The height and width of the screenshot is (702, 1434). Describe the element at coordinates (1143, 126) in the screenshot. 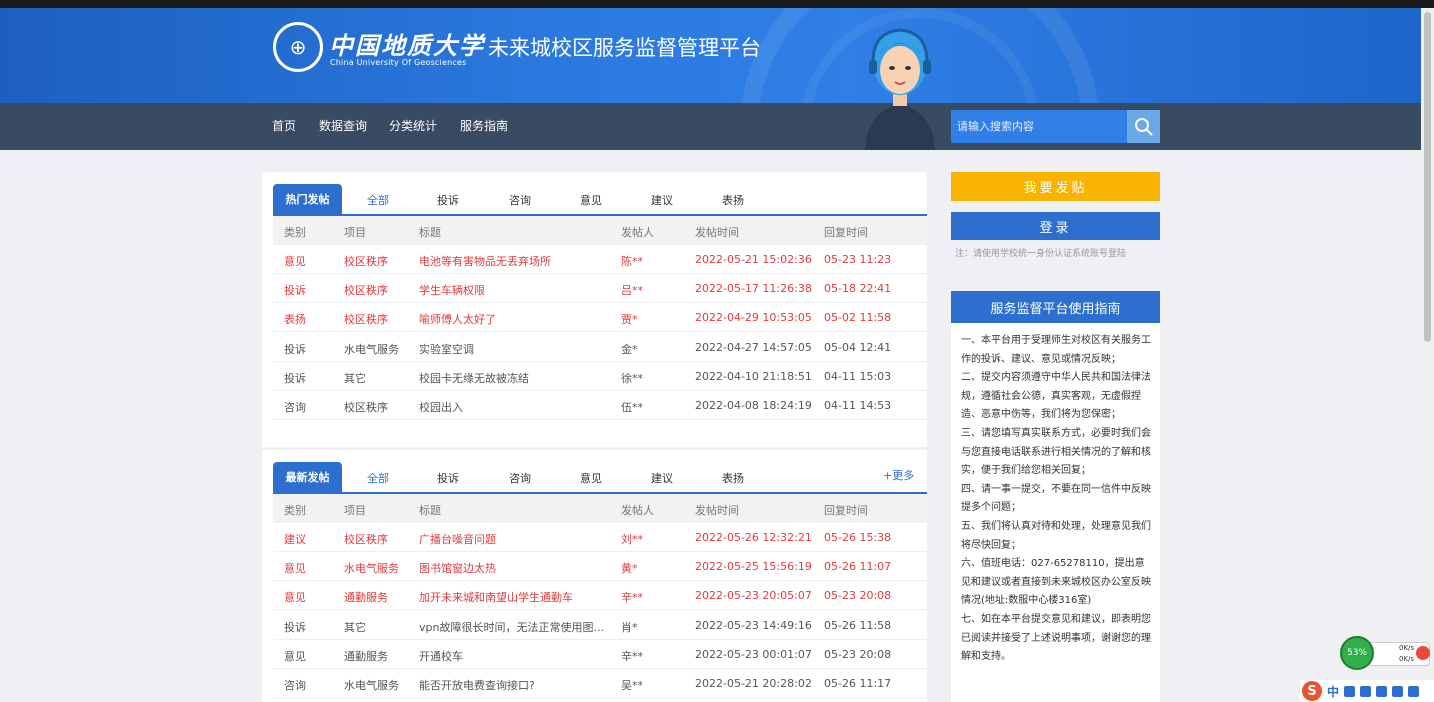

I see `search-button` at that location.